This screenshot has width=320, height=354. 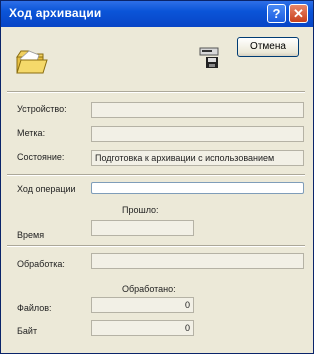 I want to click on time-field, so click(x=142, y=228).